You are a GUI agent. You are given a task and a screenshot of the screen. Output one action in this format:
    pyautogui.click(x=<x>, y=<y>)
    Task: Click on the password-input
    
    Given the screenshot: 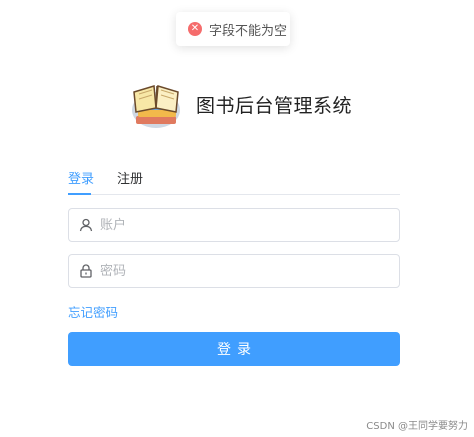 What is the action you would take?
    pyautogui.click(x=240, y=271)
    